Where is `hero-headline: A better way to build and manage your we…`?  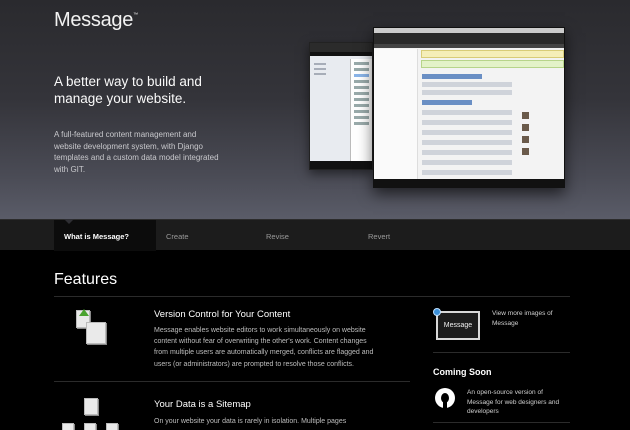 hero-headline: A better way to build and manage your we… is located at coordinates (128, 90).